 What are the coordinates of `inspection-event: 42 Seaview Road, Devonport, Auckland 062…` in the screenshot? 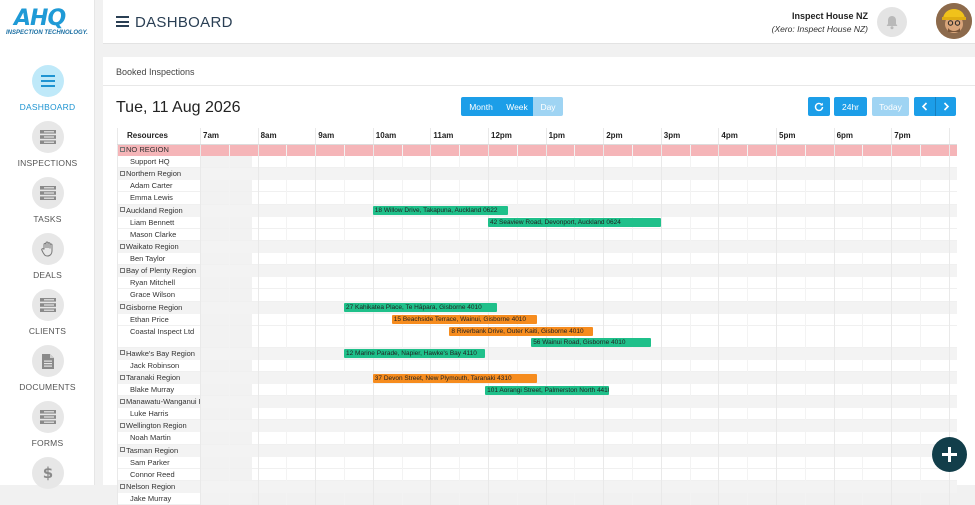 It's located at (574, 223).